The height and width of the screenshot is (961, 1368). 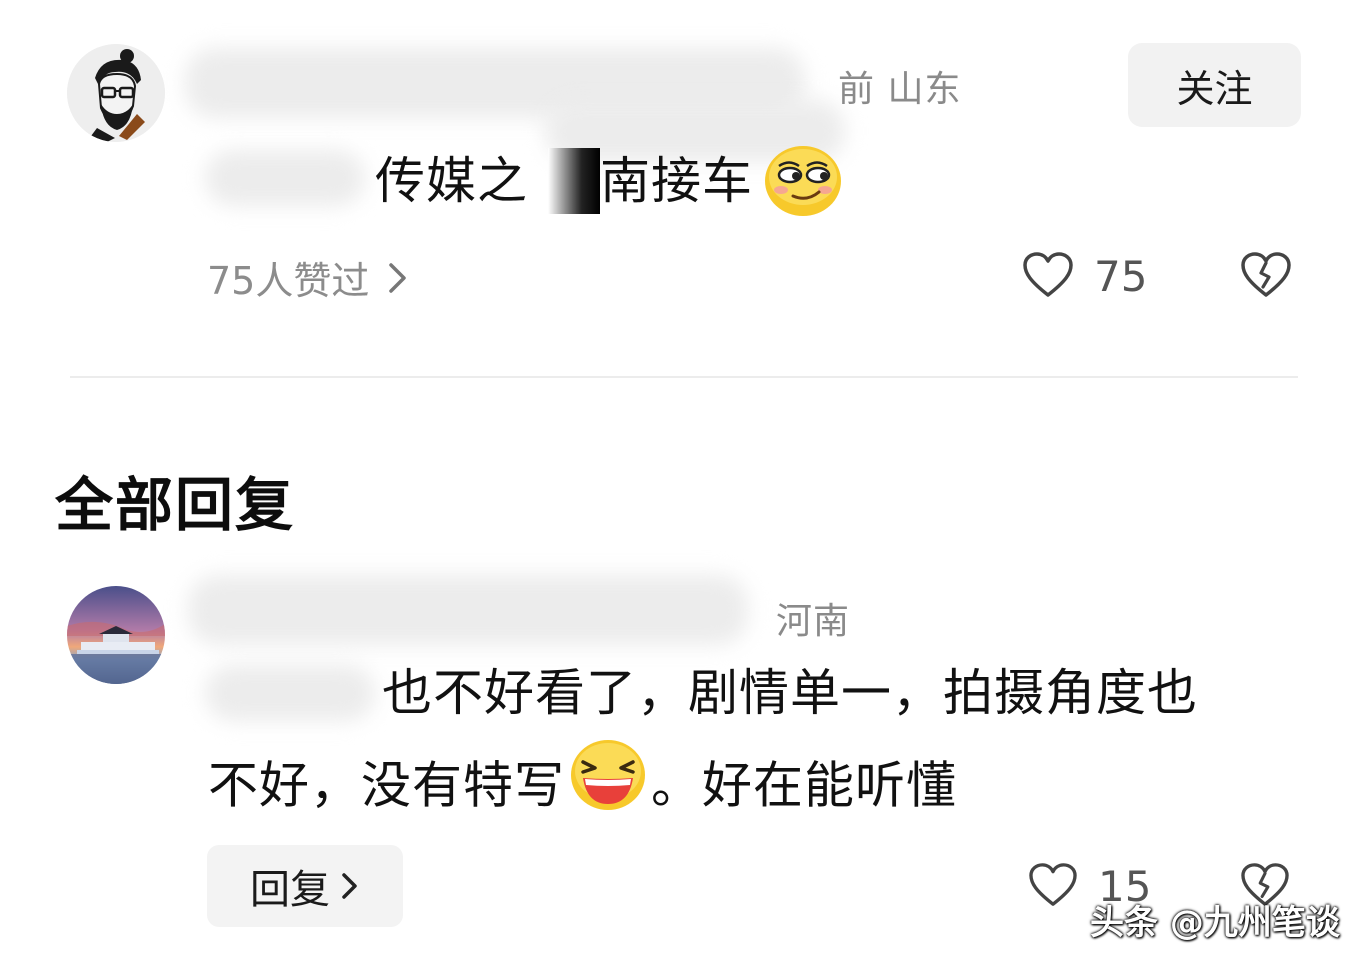 I want to click on section-title: 全部回复, so click(x=175, y=505).